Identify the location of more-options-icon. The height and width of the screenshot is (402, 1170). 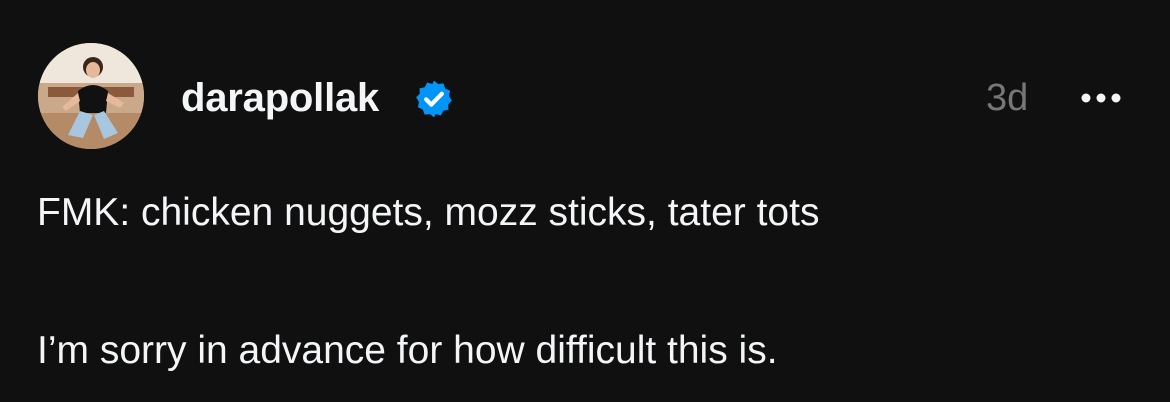
(1101, 98).